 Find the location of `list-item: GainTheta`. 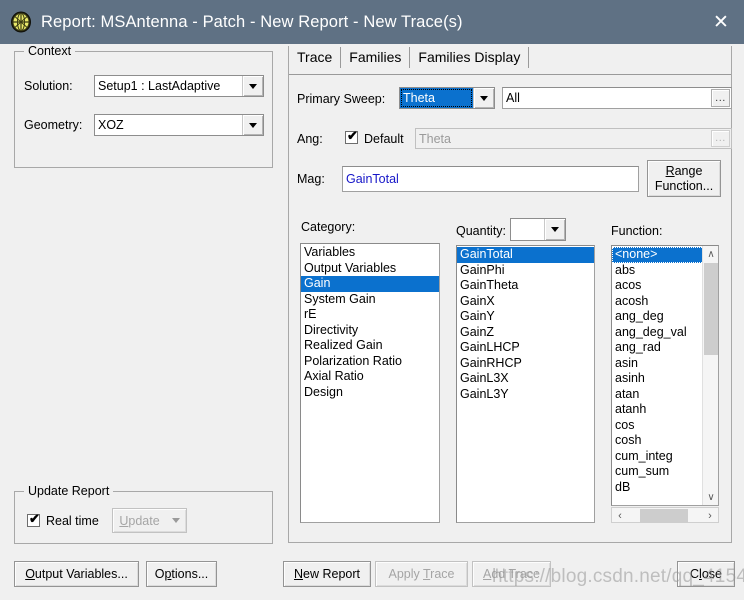

list-item: GainTheta is located at coordinates (525, 286).